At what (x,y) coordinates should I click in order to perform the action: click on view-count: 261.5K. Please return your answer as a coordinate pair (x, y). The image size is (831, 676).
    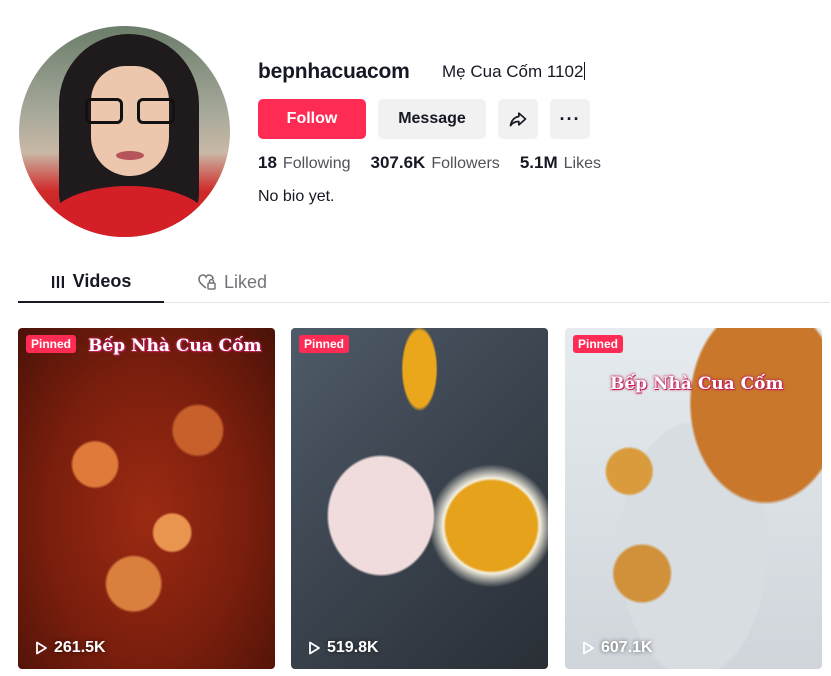
    Looking at the image, I should click on (70, 648).